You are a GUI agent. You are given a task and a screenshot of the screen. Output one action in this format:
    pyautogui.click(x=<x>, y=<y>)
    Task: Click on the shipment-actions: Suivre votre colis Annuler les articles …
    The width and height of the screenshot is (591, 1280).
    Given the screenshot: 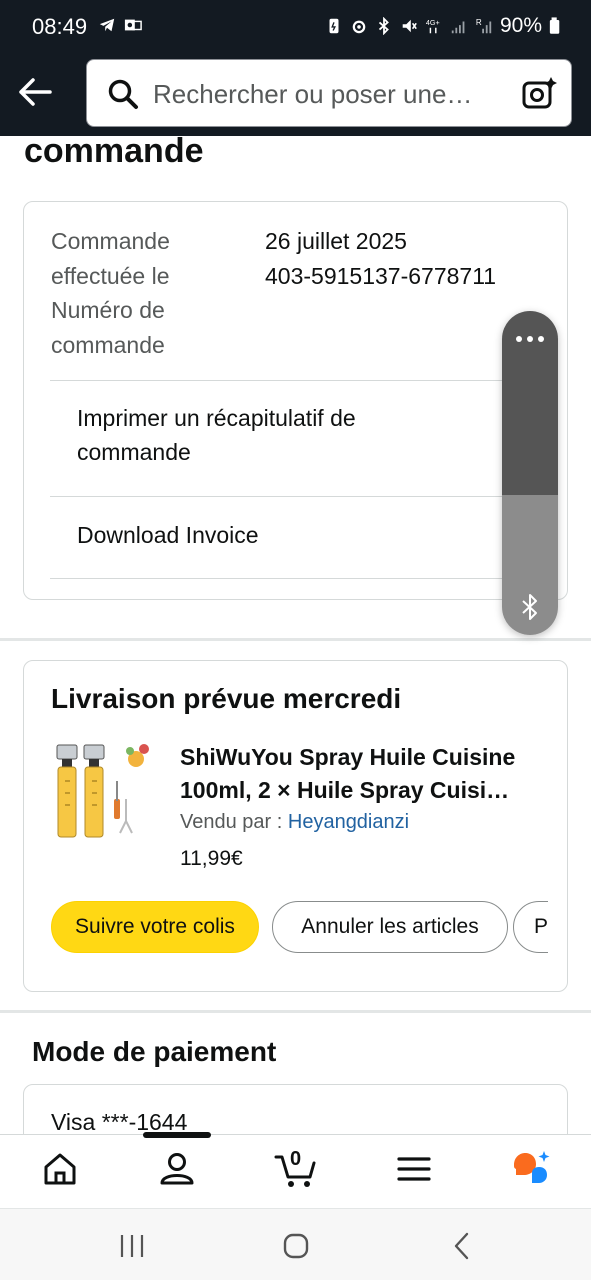 What is the action you would take?
    pyautogui.click(x=299, y=928)
    